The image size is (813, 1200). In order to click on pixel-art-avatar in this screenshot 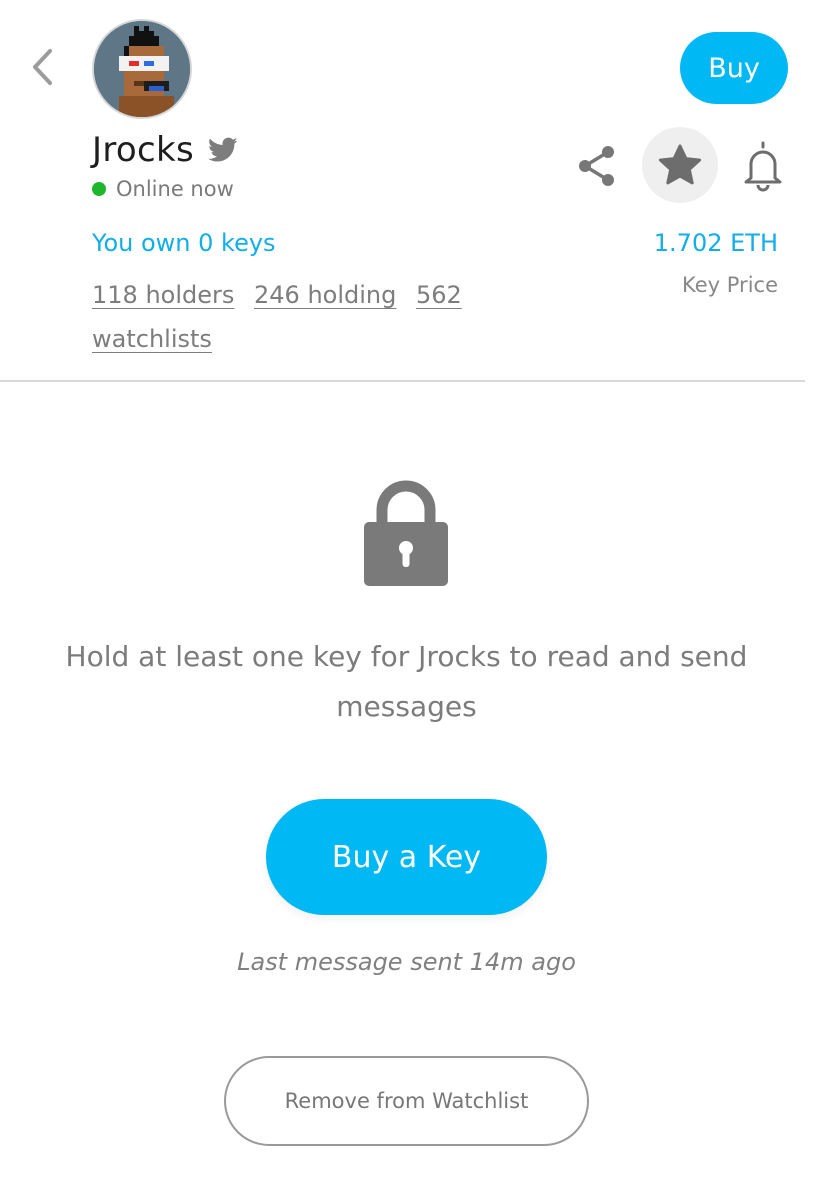, I will do `click(142, 69)`.